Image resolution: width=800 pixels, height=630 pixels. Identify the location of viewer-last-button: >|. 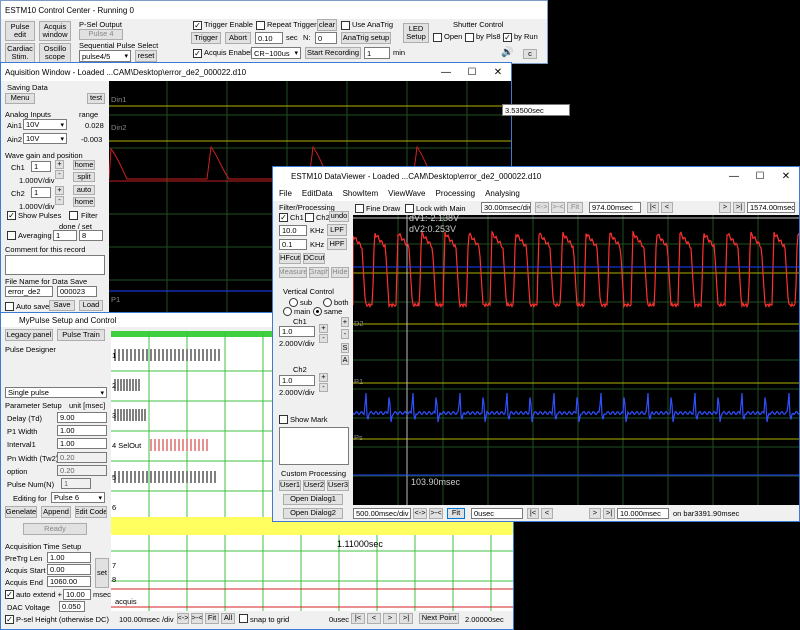
(739, 207).